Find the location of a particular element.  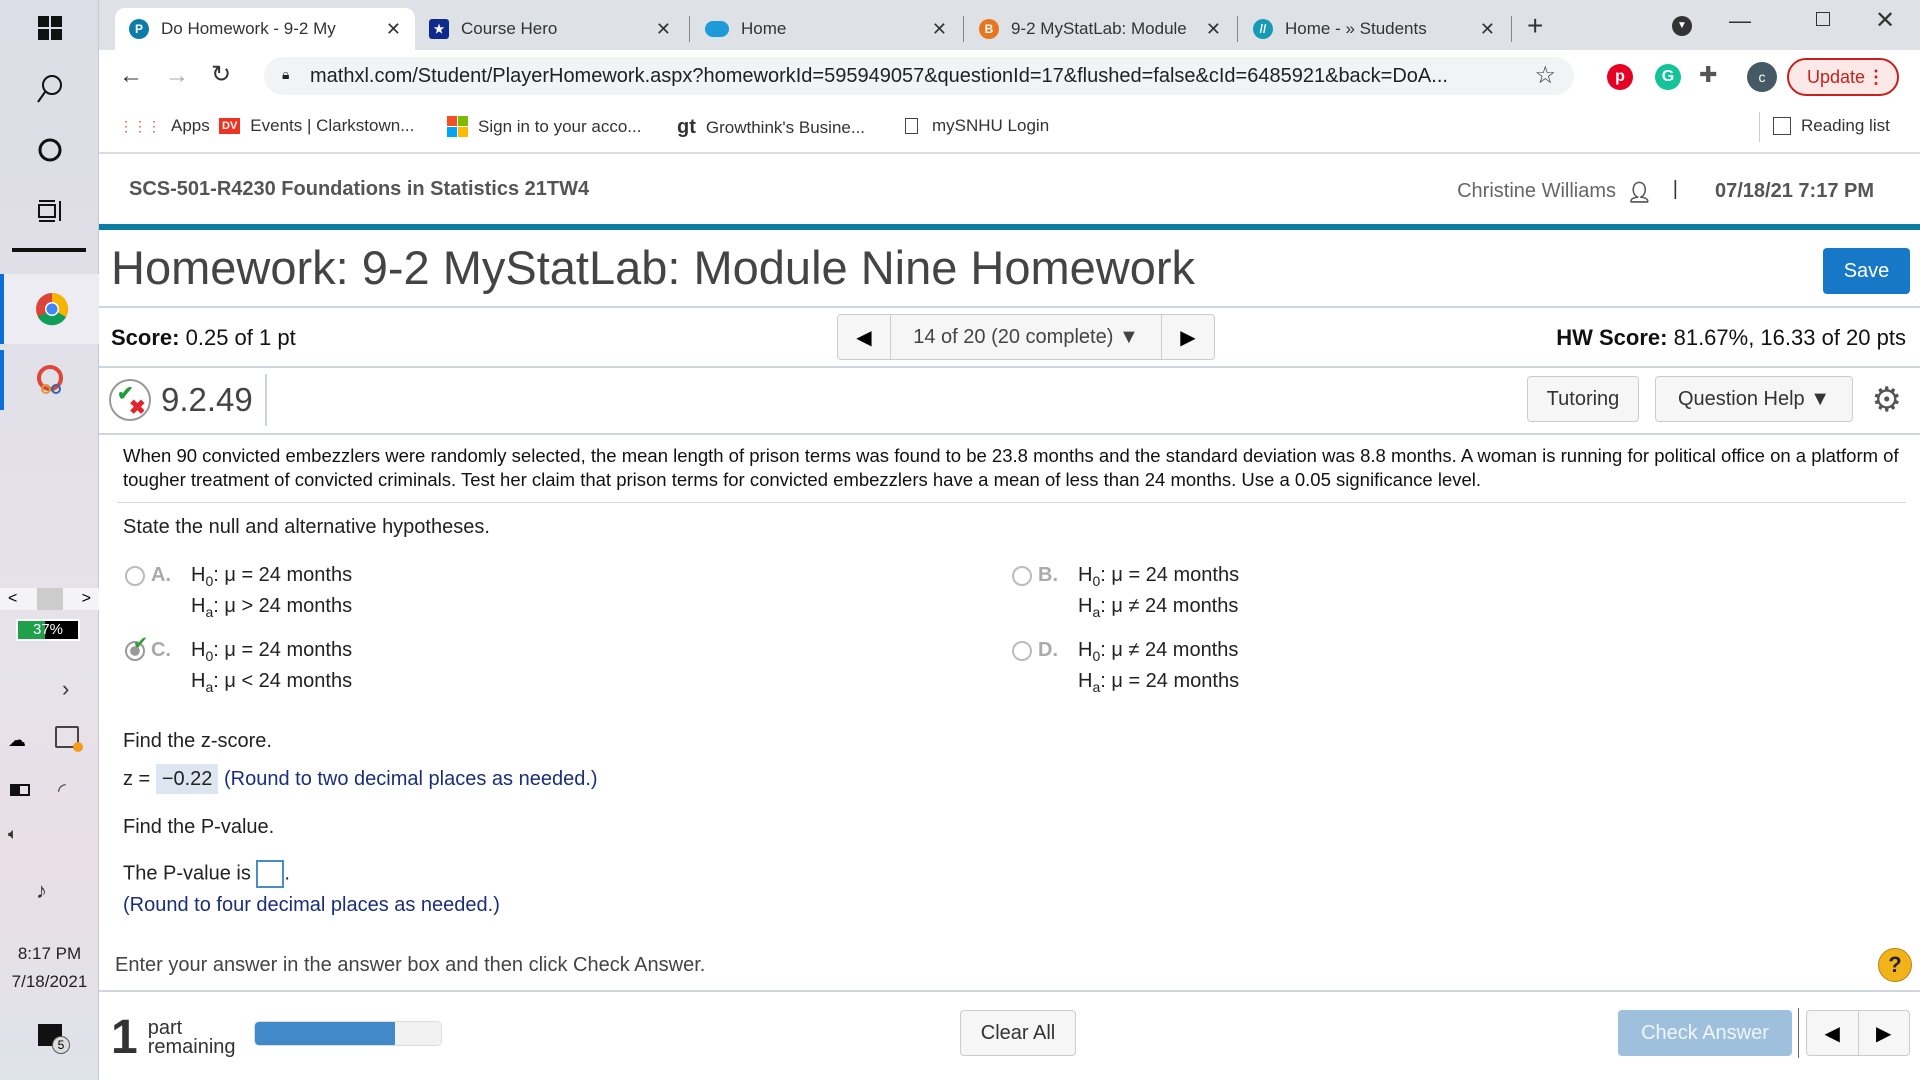

notifications-icon: 5 is located at coordinates (54, 1039).